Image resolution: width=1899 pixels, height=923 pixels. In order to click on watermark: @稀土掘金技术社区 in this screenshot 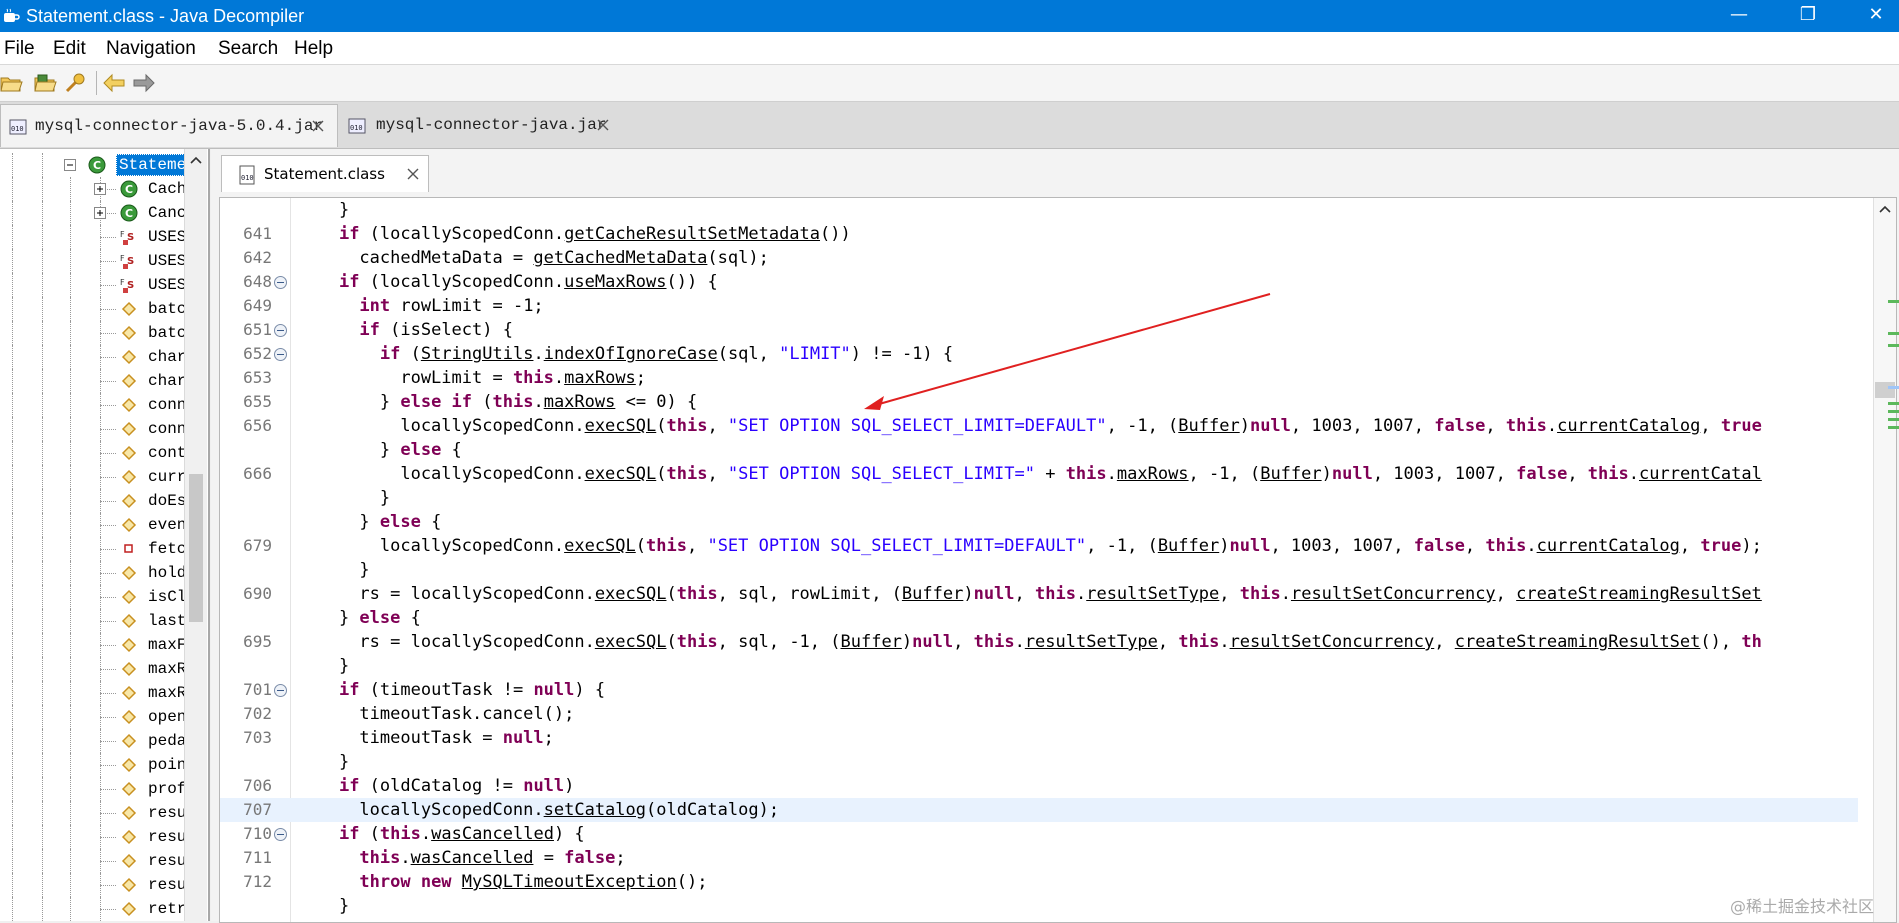, I will do `click(1802, 906)`.